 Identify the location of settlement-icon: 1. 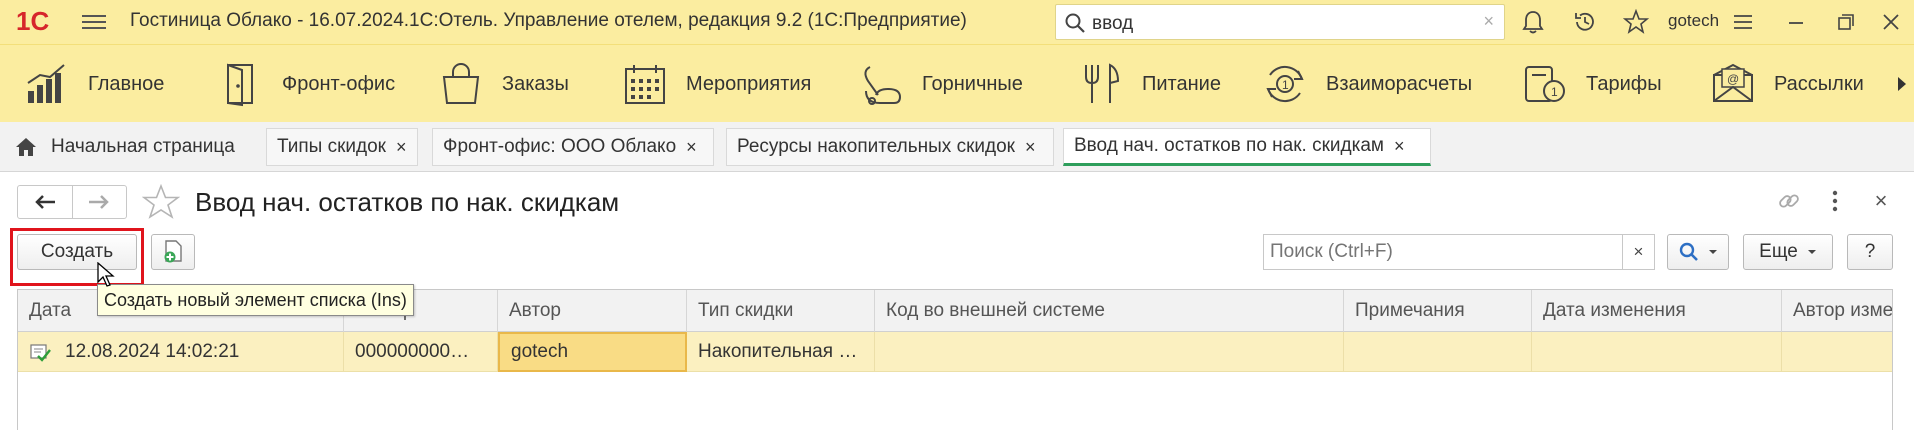
(1285, 84).